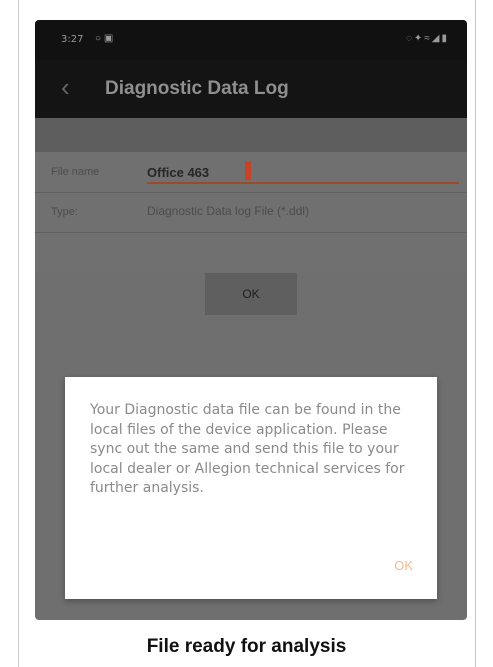 This screenshot has height=667, width=493. What do you see at coordinates (251, 135) in the screenshot?
I see `section-divider` at bounding box center [251, 135].